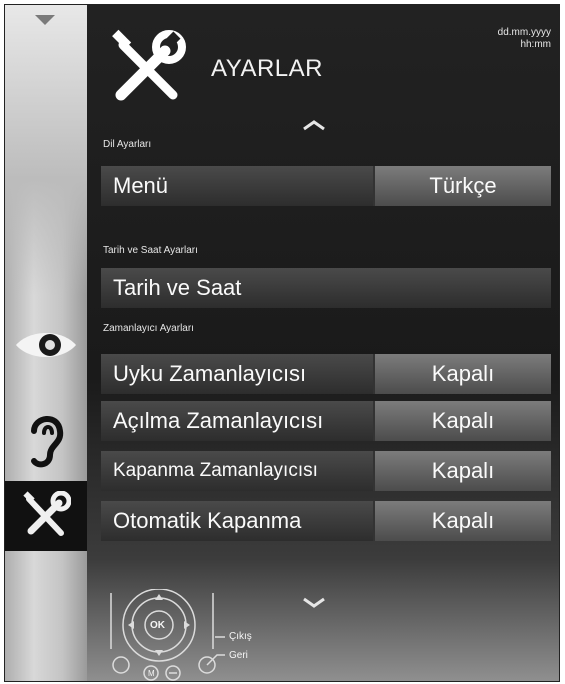 The height and width of the screenshot is (684, 565). I want to click on date-time-row: Tarih ve Saat, so click(326, 288).